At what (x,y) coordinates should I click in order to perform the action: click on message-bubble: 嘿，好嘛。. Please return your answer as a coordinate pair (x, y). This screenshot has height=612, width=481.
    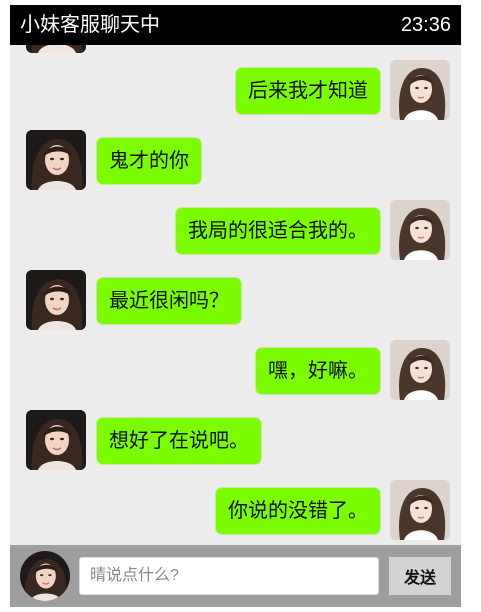
    Looking at the image, I should click on (318, 371).